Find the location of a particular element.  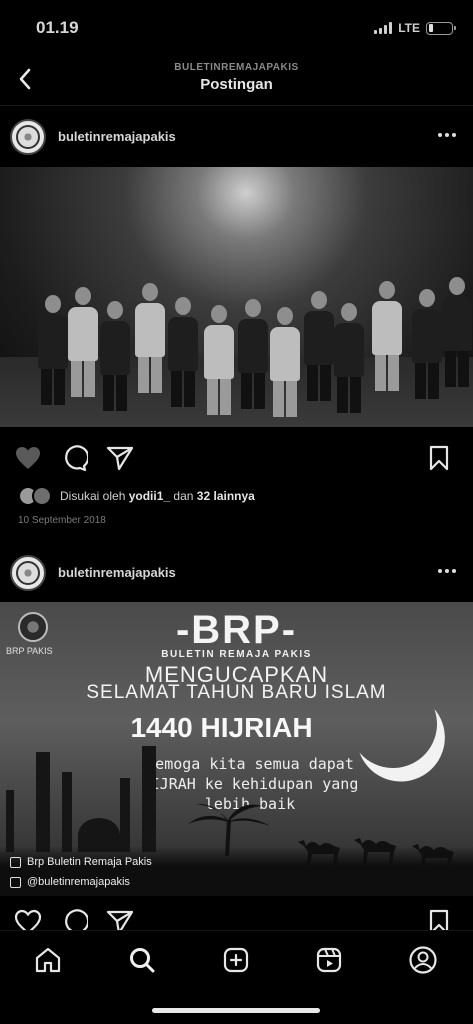

tab-home is located at coordinates (48, 960).